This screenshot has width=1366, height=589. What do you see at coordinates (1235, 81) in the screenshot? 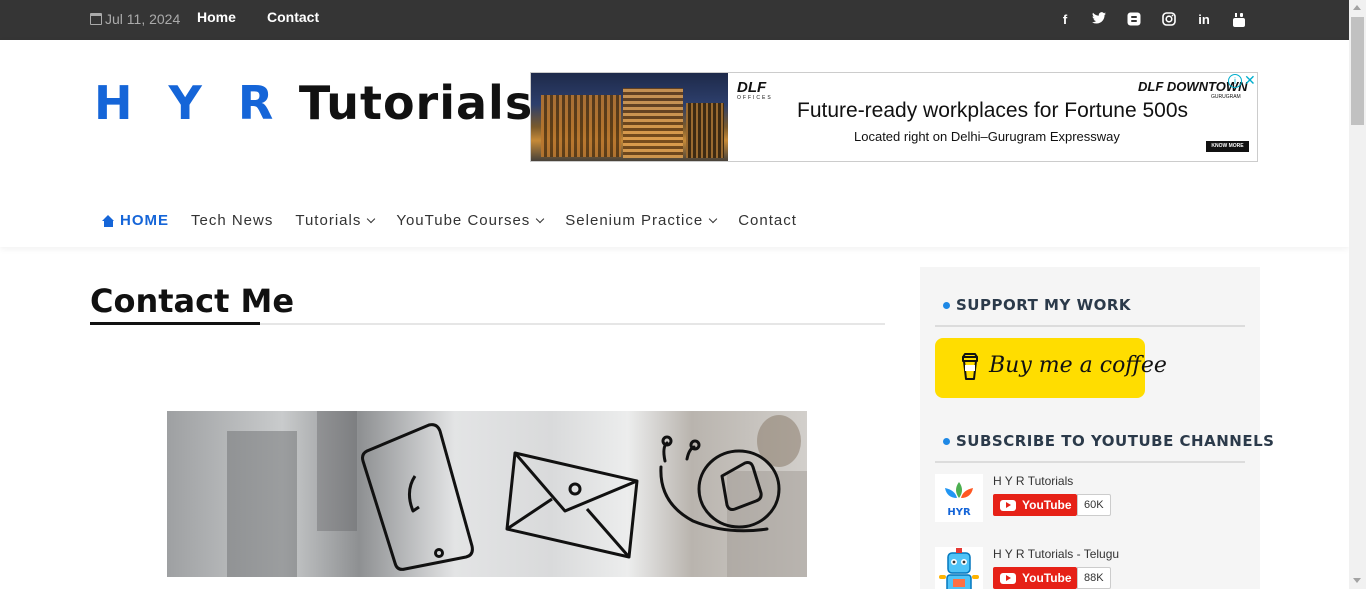
I see `ad-info-icon: i` at bounding box center [1235, 81].